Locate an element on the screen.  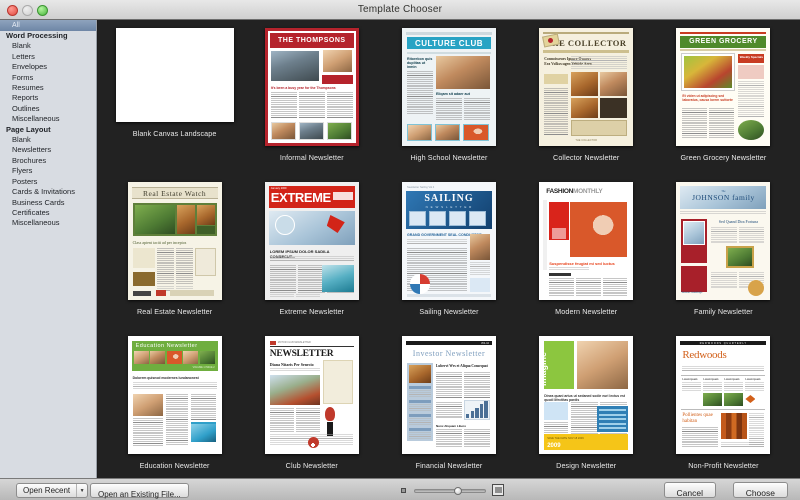
open-recent-button: Open Recent ▼ is located at coordinates (52, 490).